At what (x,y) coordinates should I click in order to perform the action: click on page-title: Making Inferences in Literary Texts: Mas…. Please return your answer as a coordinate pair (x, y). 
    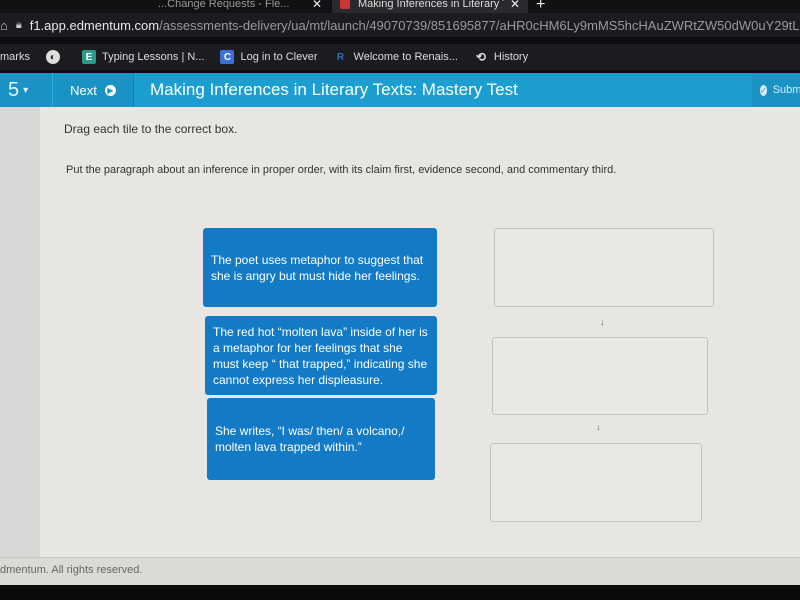
    Looking at the image, I should click on (334, 89).